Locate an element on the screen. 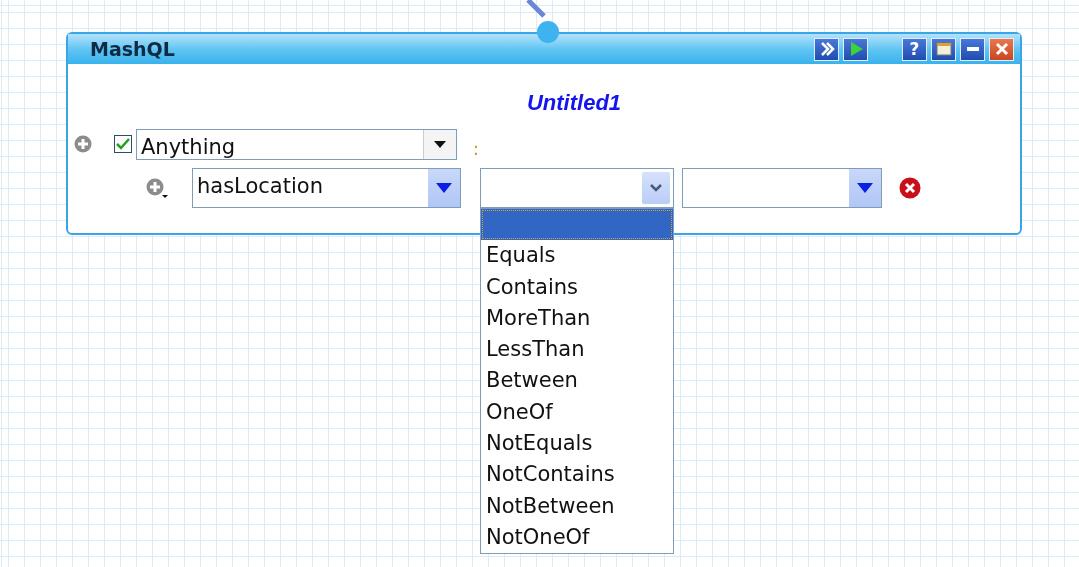  checkmark-icon is located at coordinates (123, 144).